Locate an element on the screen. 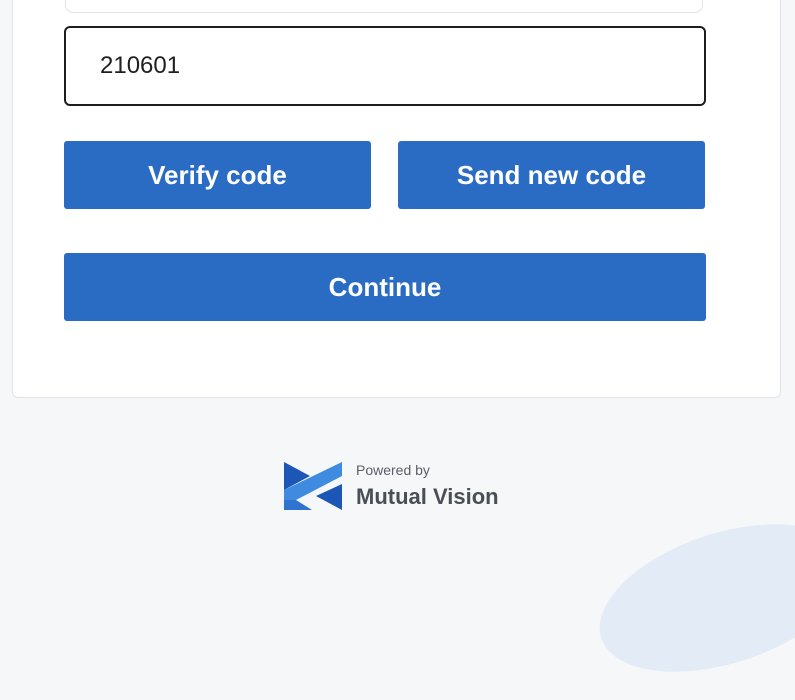  continue-button: Continue is located at coordinates (385, 287).